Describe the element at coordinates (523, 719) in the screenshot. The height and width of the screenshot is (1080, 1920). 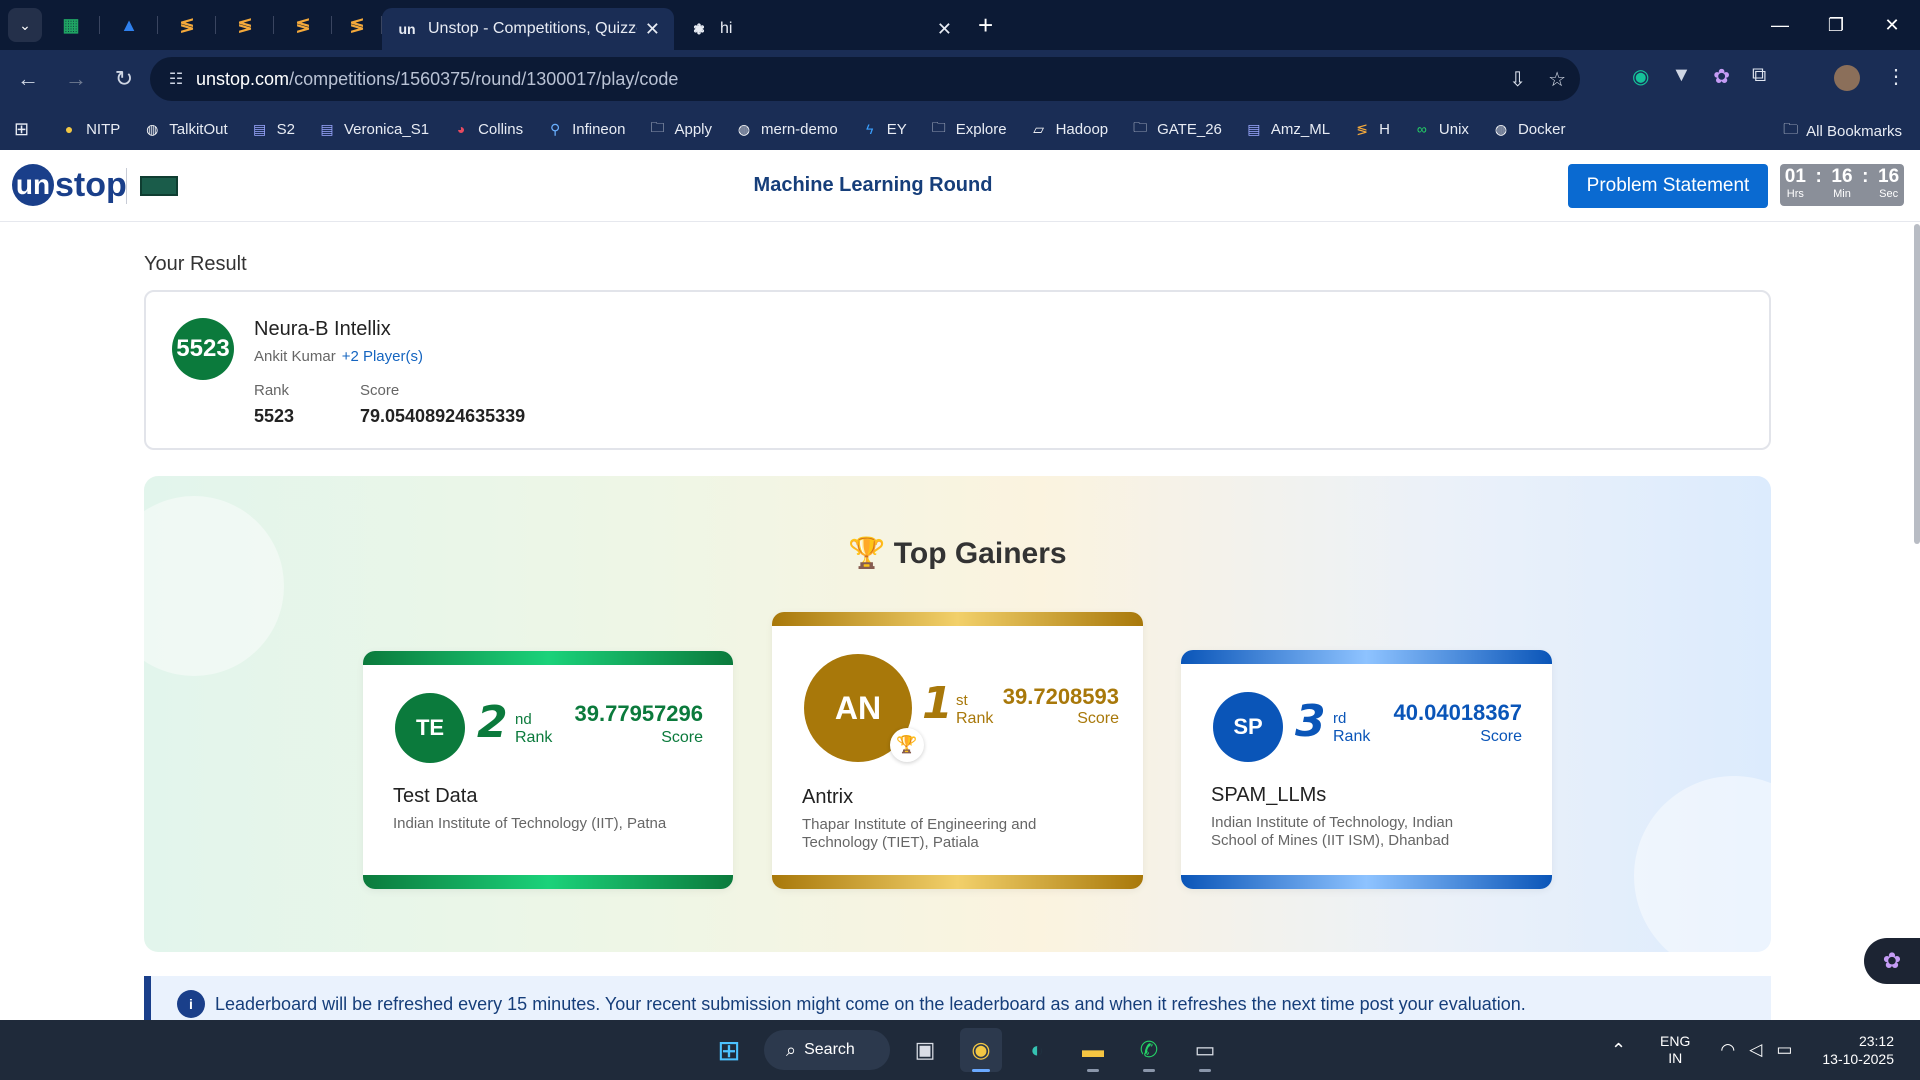
I see `gainer-rank-suffix: nd` at that location.